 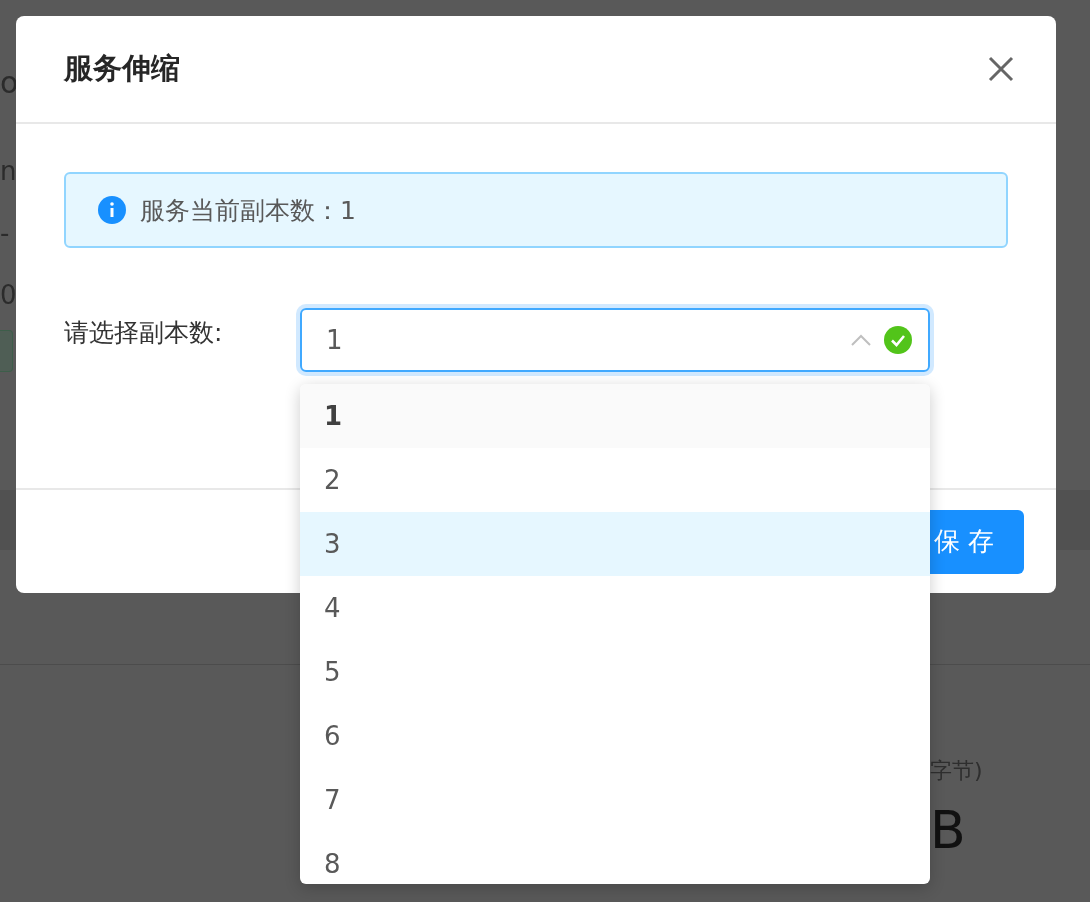 What do you see at coordinates (615, 858) in the screenshot?
I see `dropdown-option: 8` at bounding box center [615, 858].